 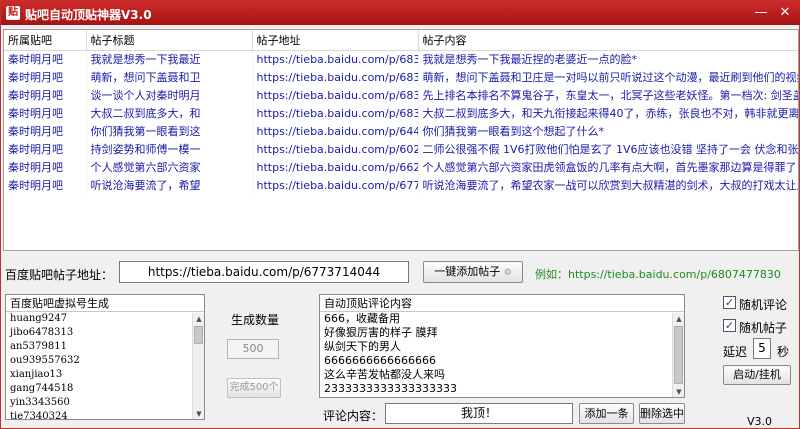 I want to click on delay-unit-label: 秒, so click(x=783, y=352).